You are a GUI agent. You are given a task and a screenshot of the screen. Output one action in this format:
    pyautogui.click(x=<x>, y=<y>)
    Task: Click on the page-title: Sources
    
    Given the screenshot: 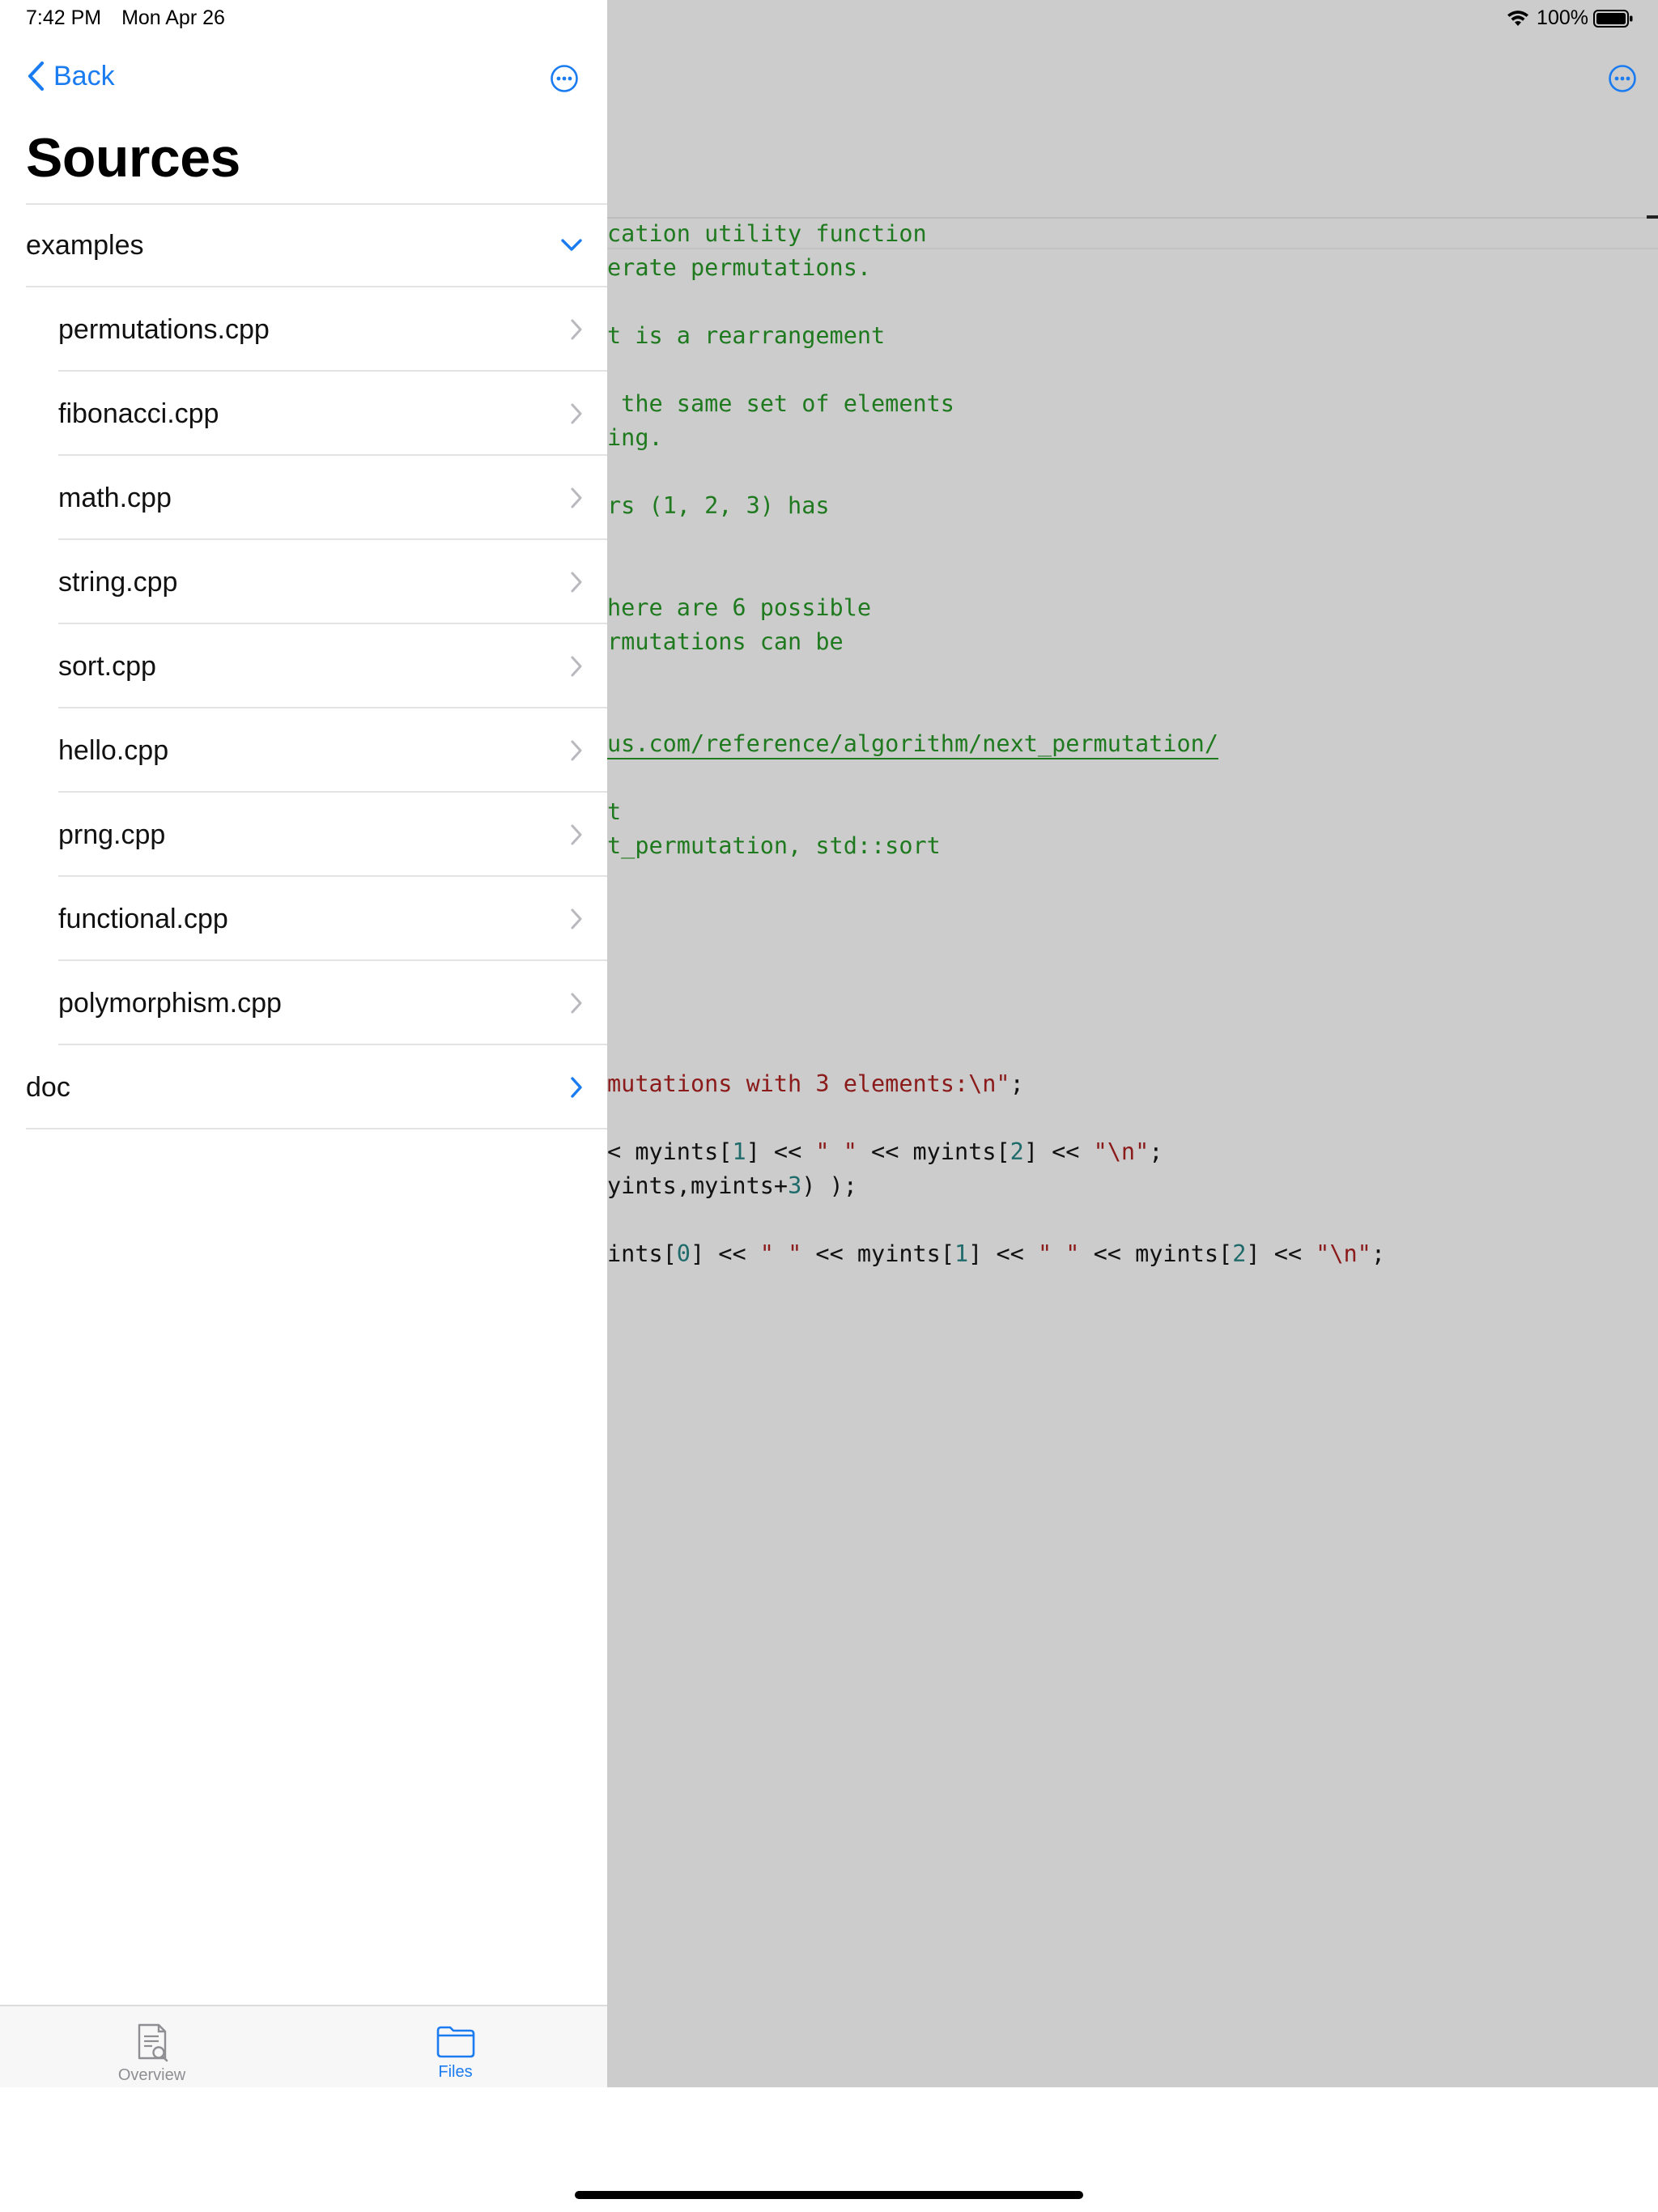 What is the action you would take?
    pyautogui.click(x=133, y=158)
    